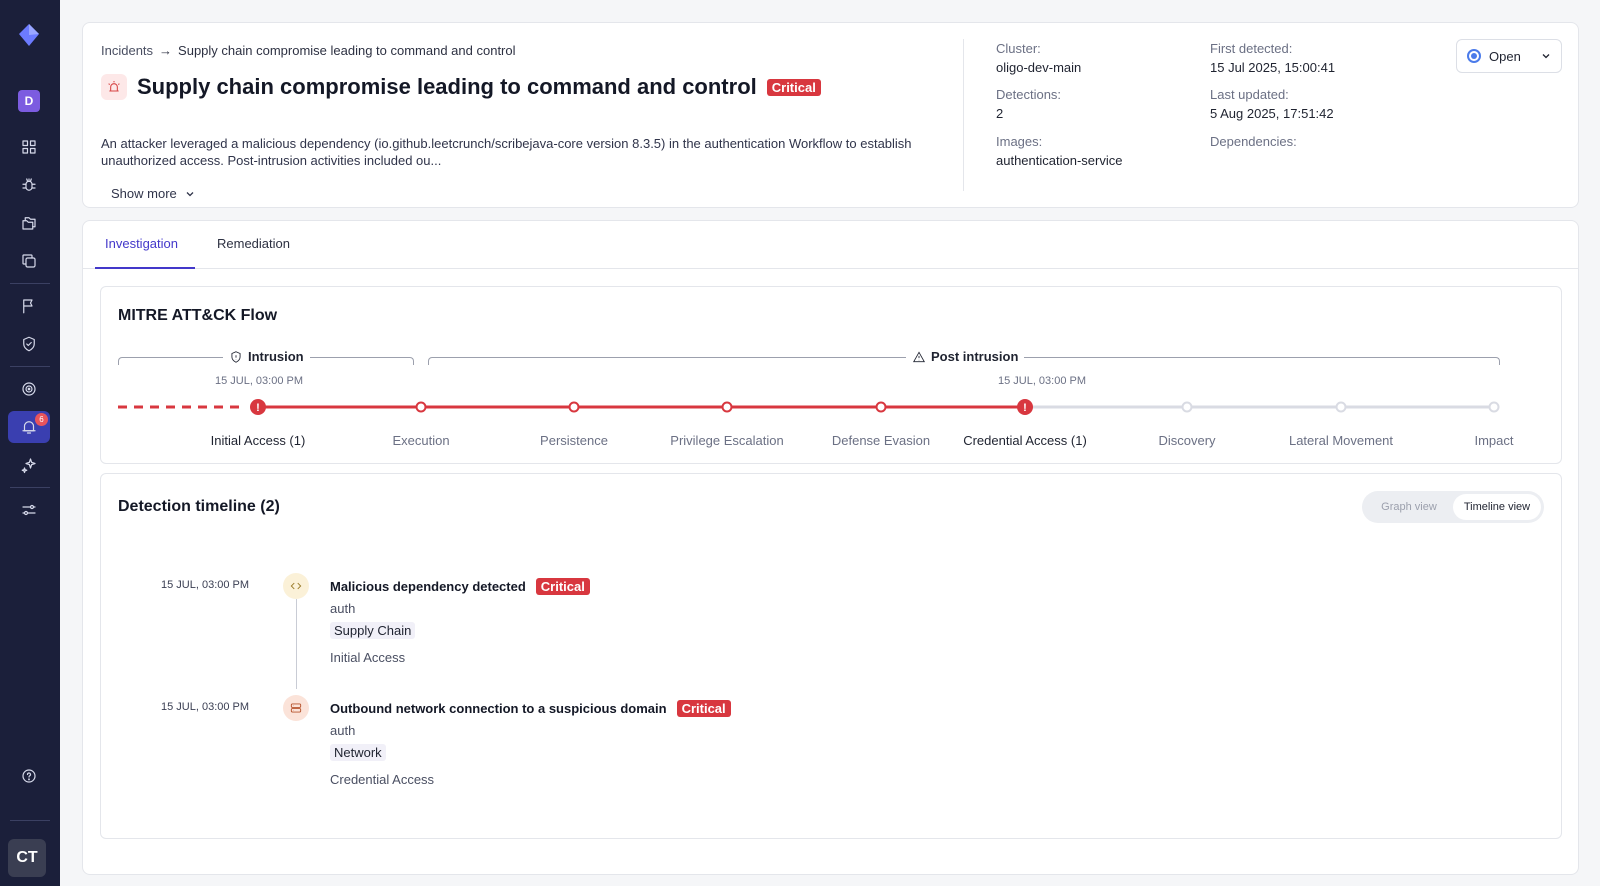  I want to click on nav-policies, so click(29, 344).